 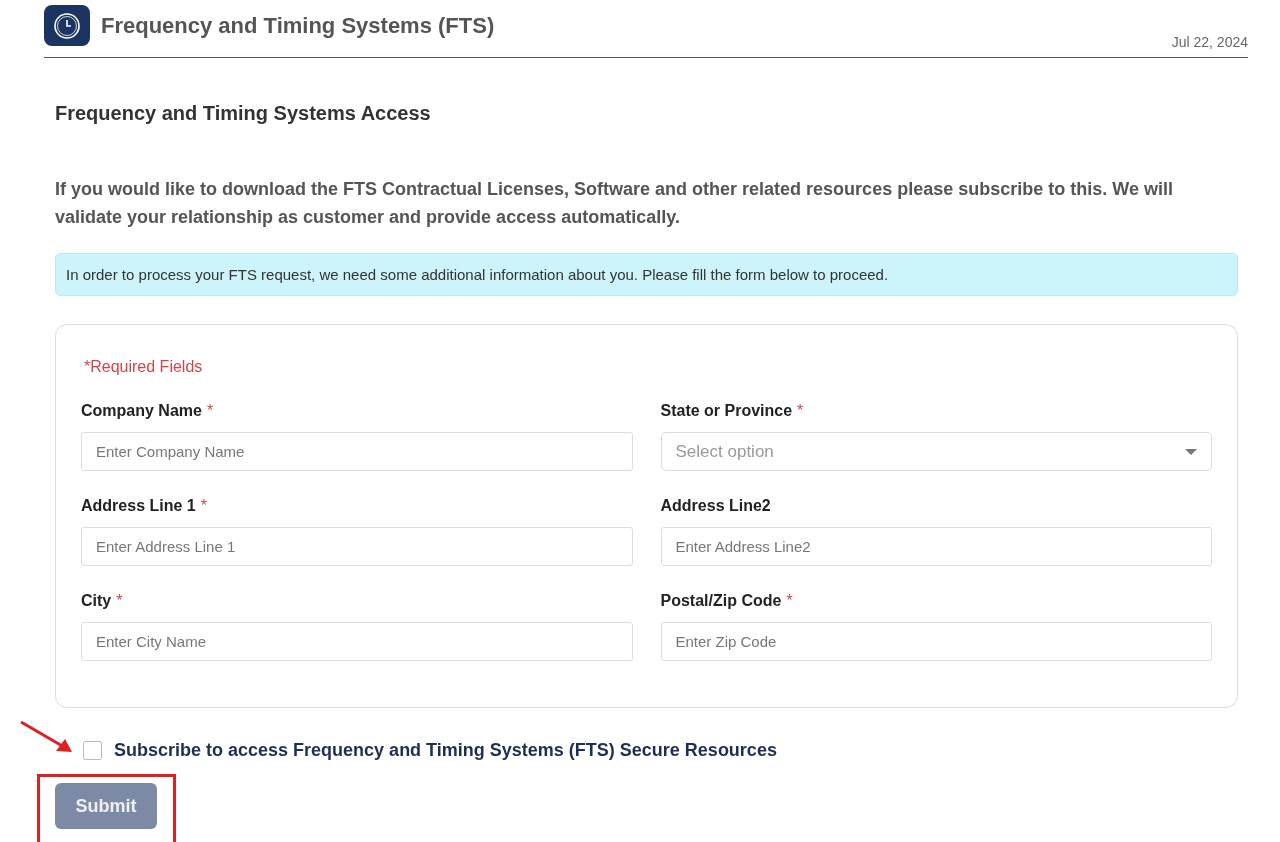 What do you see at coordinates (936, 546) in the screenshot?
I see `input-field: Enter Address Line2` at bounding box center [936, 546].